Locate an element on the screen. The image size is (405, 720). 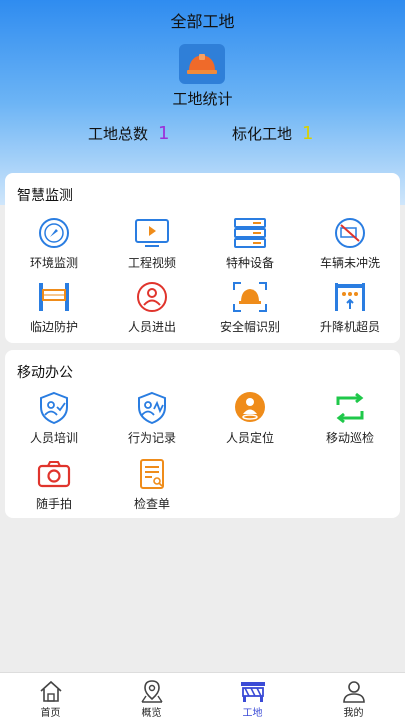
shield-activity-icon is located at coordinates (152, 408).